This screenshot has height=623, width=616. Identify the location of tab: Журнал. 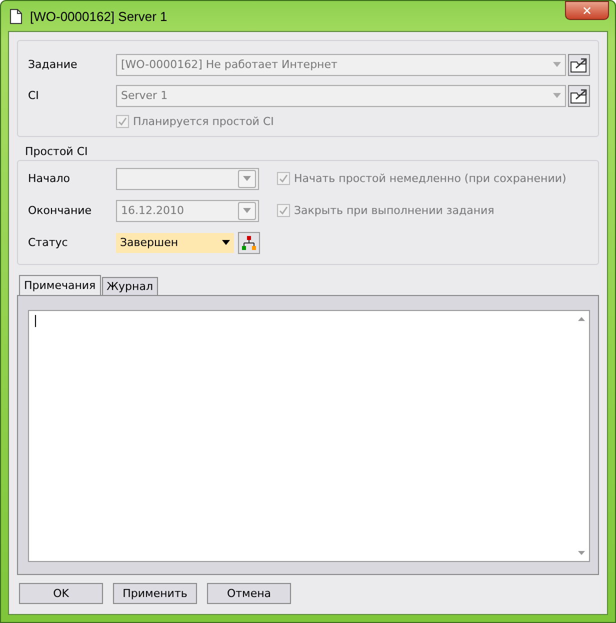
(130, 286).